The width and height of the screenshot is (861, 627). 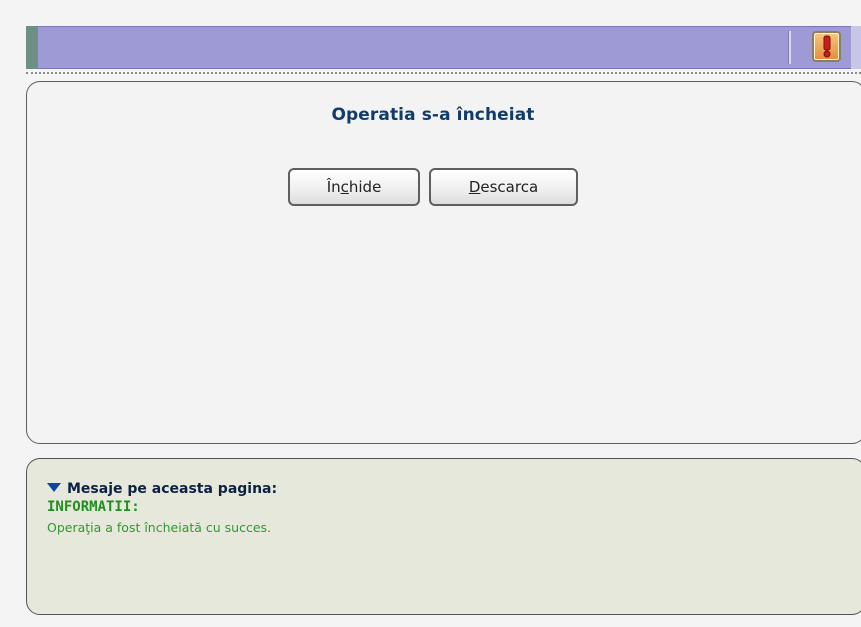 What do you see at coordinates (509, 187) in the screenshot?
I see `download-button-label-suffix: escarca` at bounding box center [509, 187].